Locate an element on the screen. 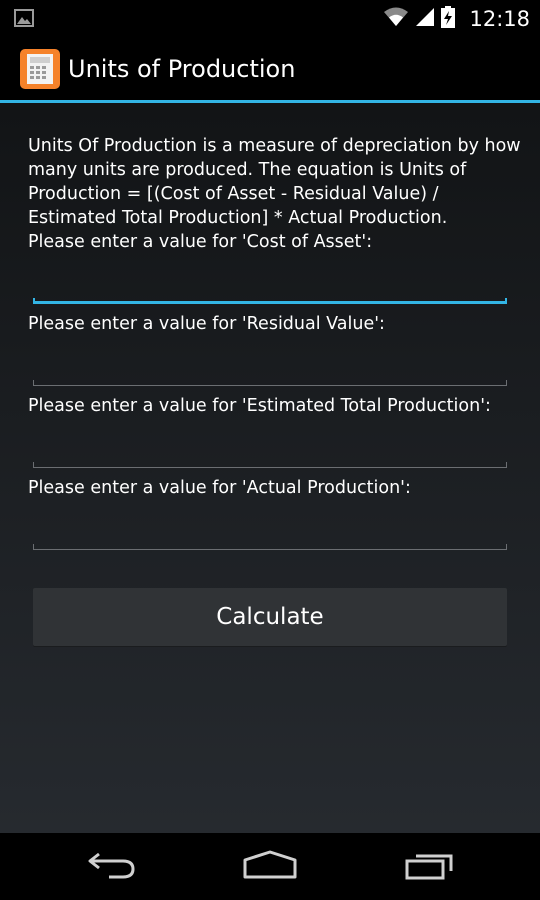 The height and width of the screenshot is (900, 540). navigation-bar is located at coordinates (270, 866).